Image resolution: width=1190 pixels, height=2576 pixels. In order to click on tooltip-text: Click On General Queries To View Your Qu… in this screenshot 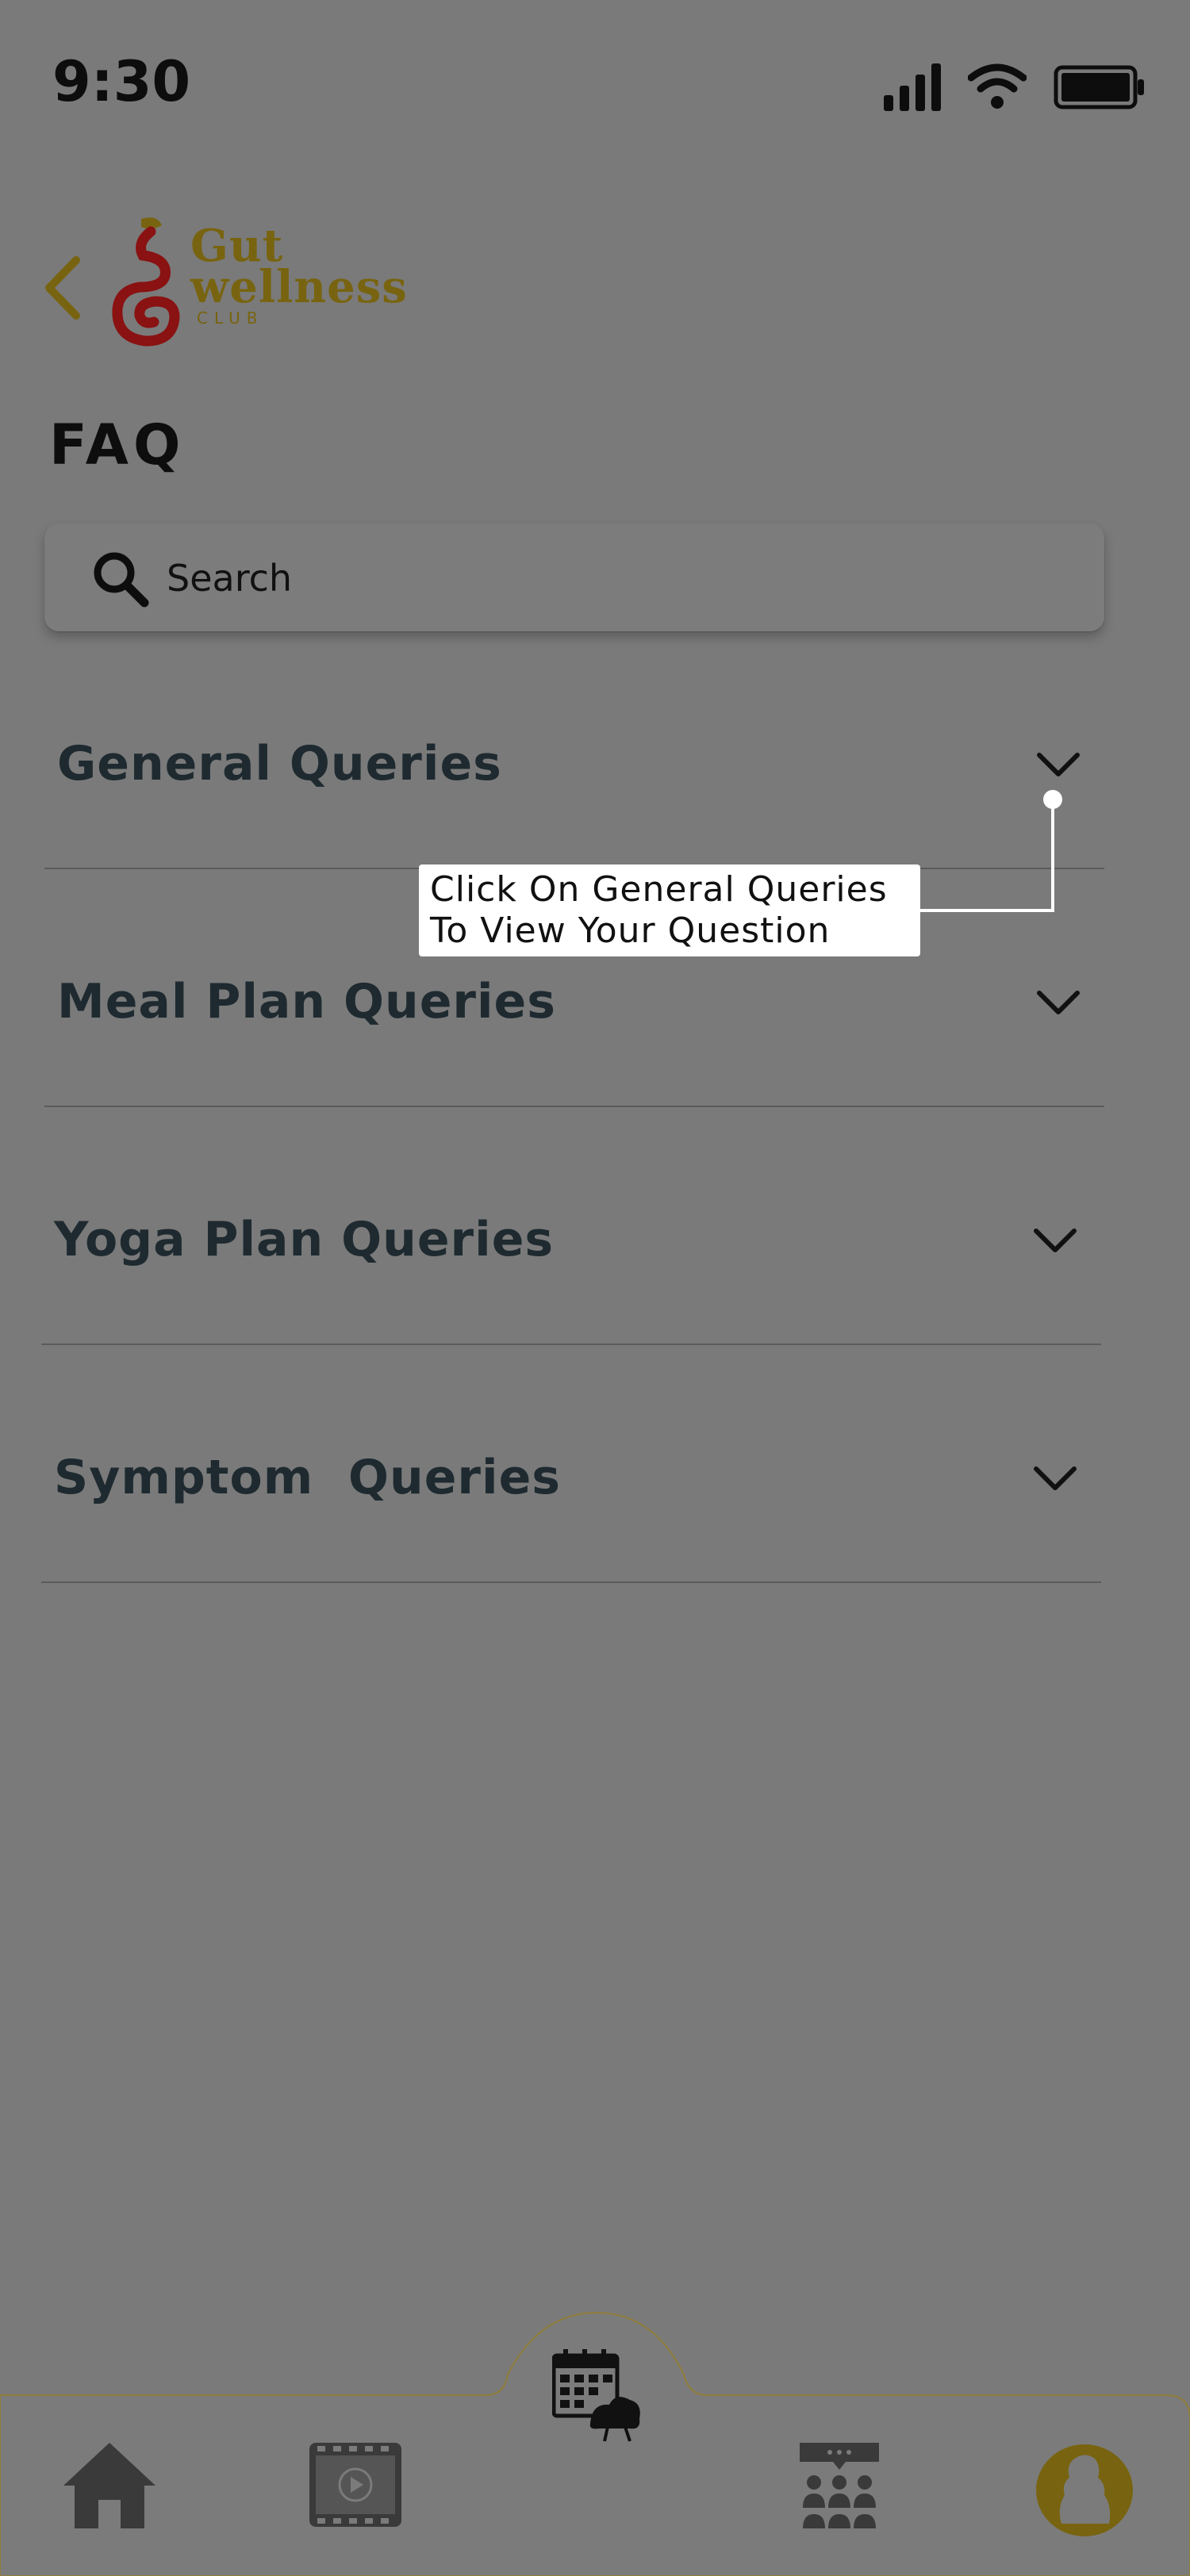, I will do `click(659, 910)`.